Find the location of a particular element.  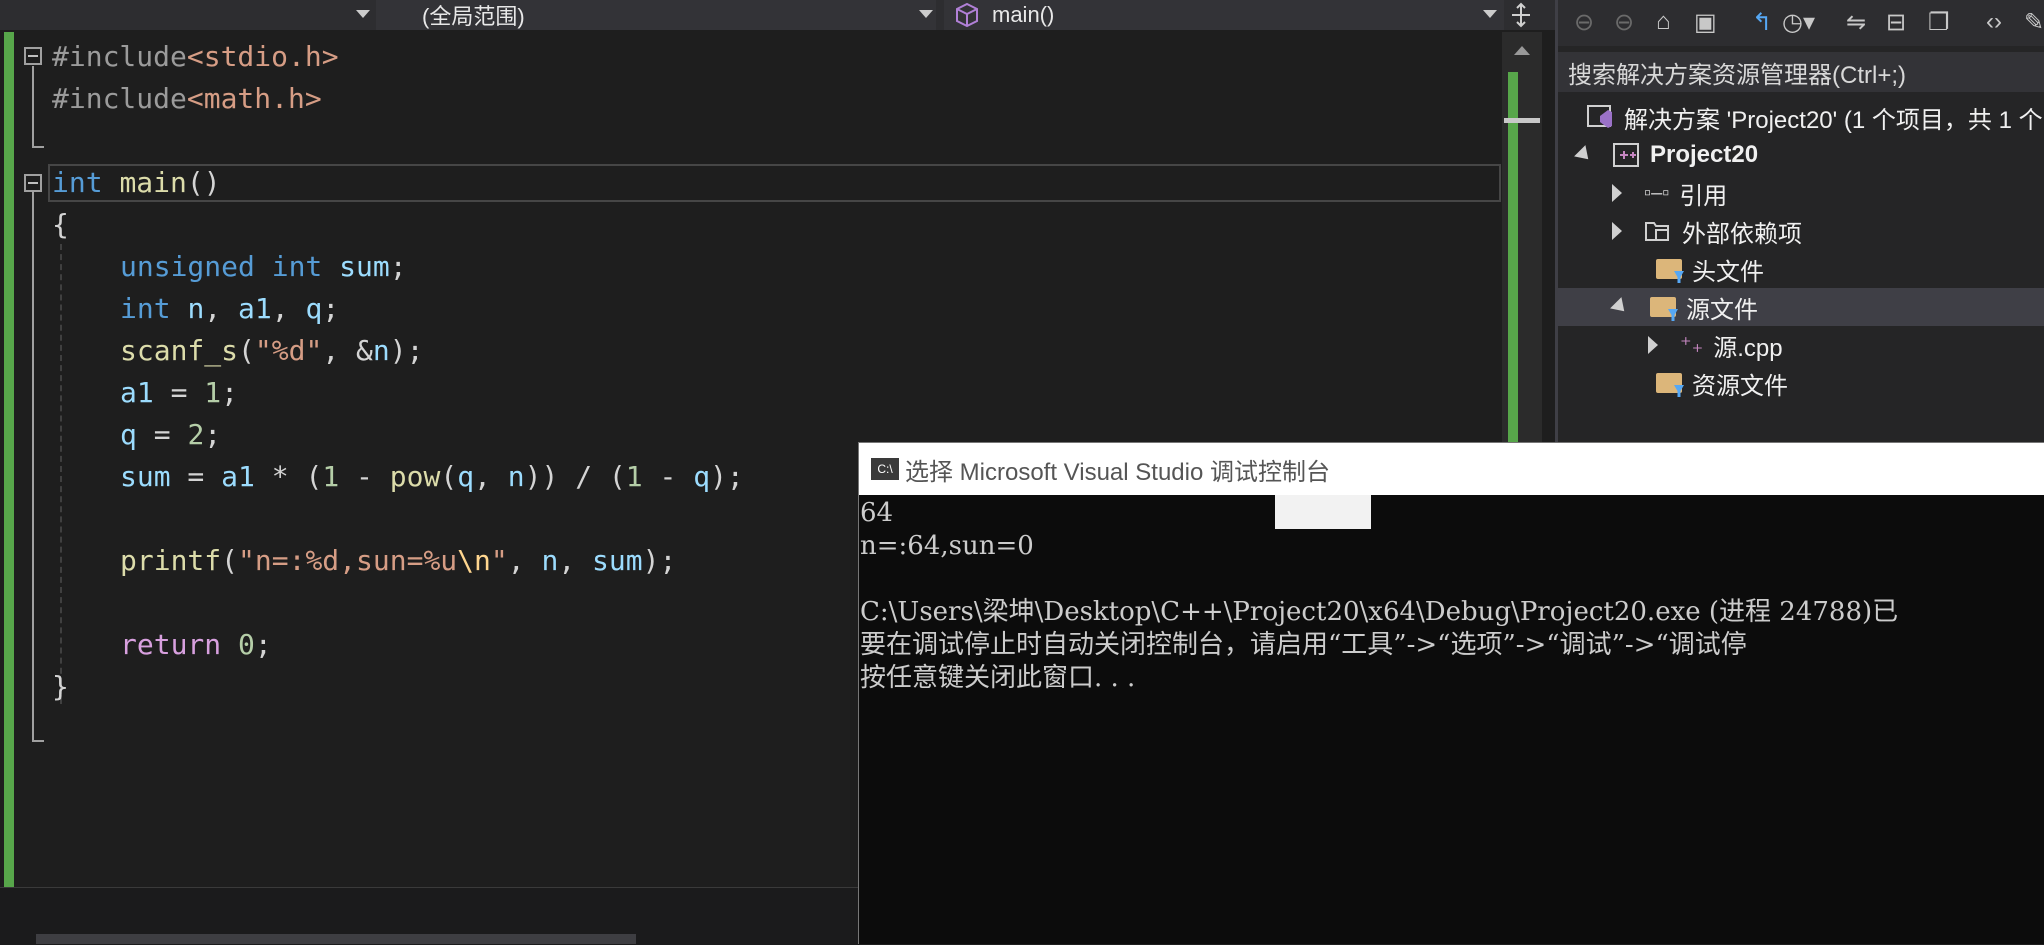

function-dropdown: main() is located at coordinates (1224, 15).